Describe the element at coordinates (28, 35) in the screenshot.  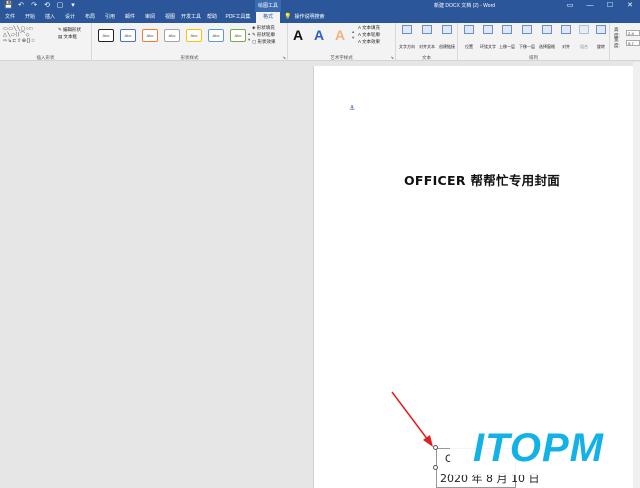
I see `shape-gallery: ▭▭╲╲▢○□ △╲▱⟨⟩⌒◇ ⇨↳⊏⇧⊕{}☆` at that location.